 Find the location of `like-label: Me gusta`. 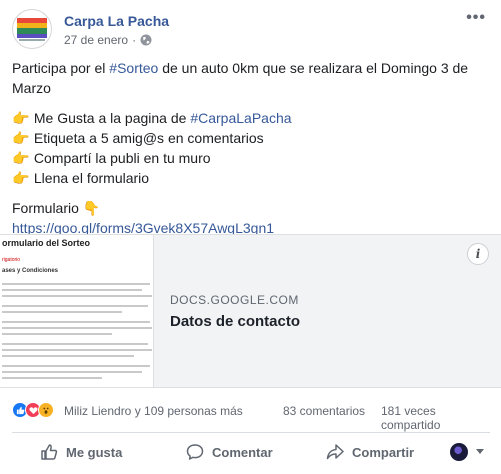

like-label: Me gusta is located at coordinates (94, 452).